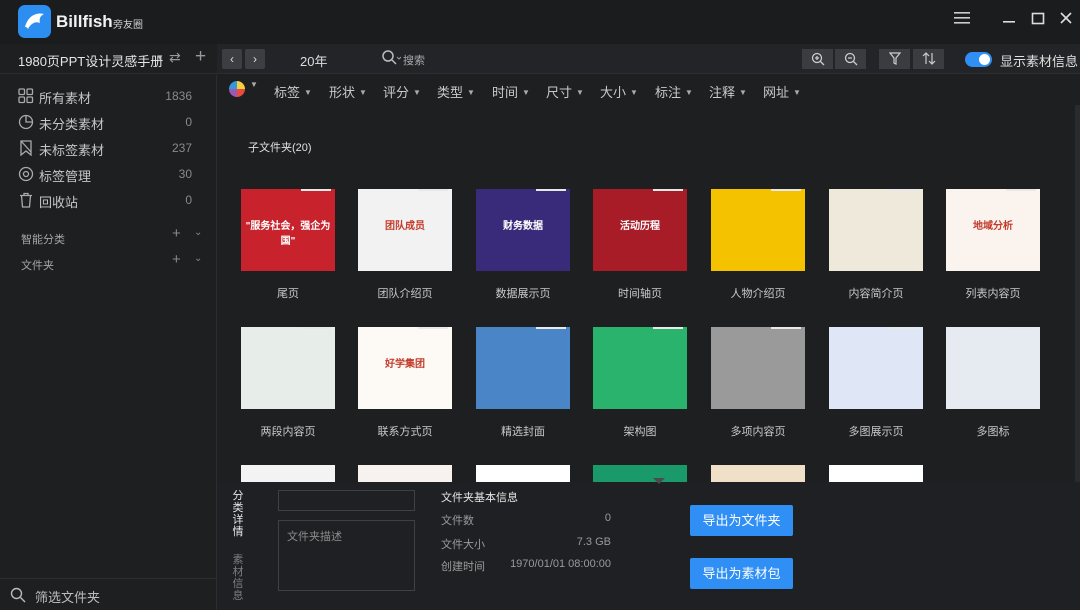 The width and height of the screenshot is (1080, 610). I want to click on toggle-knob, so click(984, 59).